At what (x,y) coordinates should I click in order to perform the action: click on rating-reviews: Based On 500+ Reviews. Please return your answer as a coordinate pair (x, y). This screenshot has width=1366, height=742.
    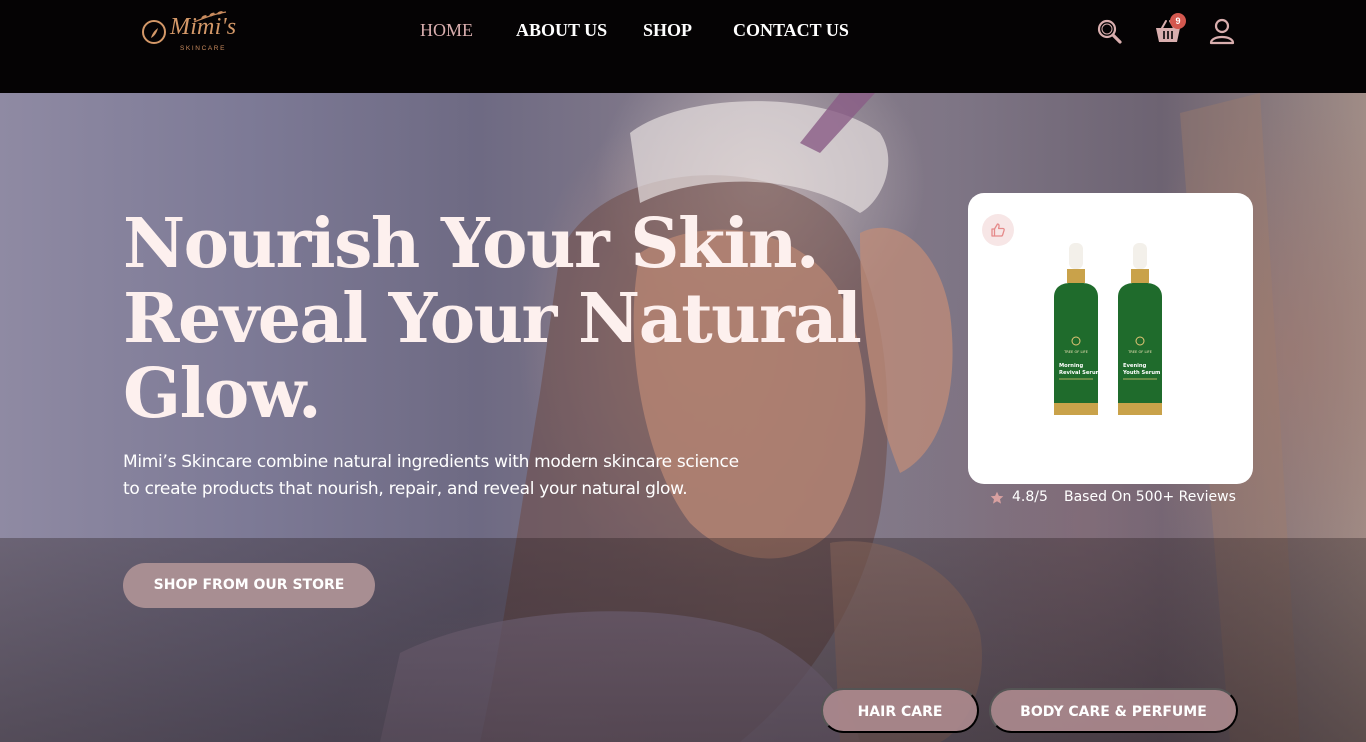
    Looking at the image, I should click on (1150, 497).